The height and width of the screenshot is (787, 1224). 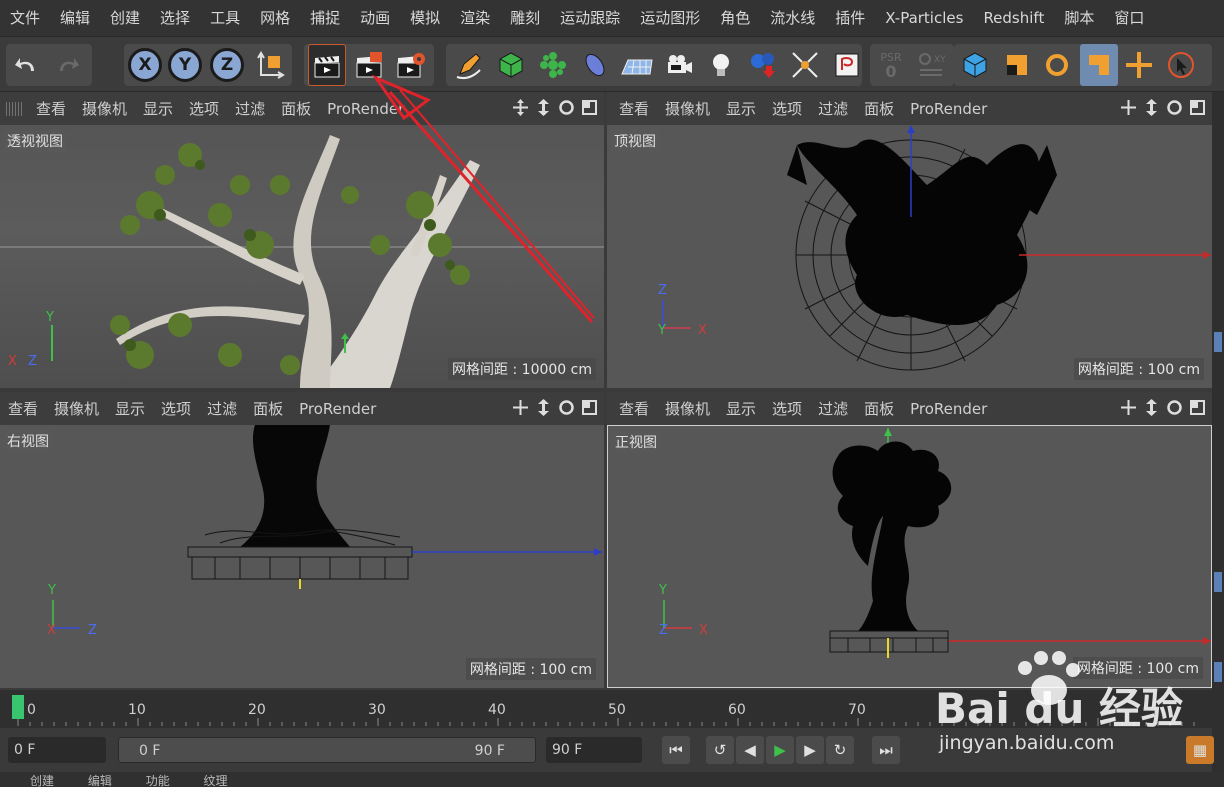 I want to click on move-tool-button, so click(x=1139, y=65).